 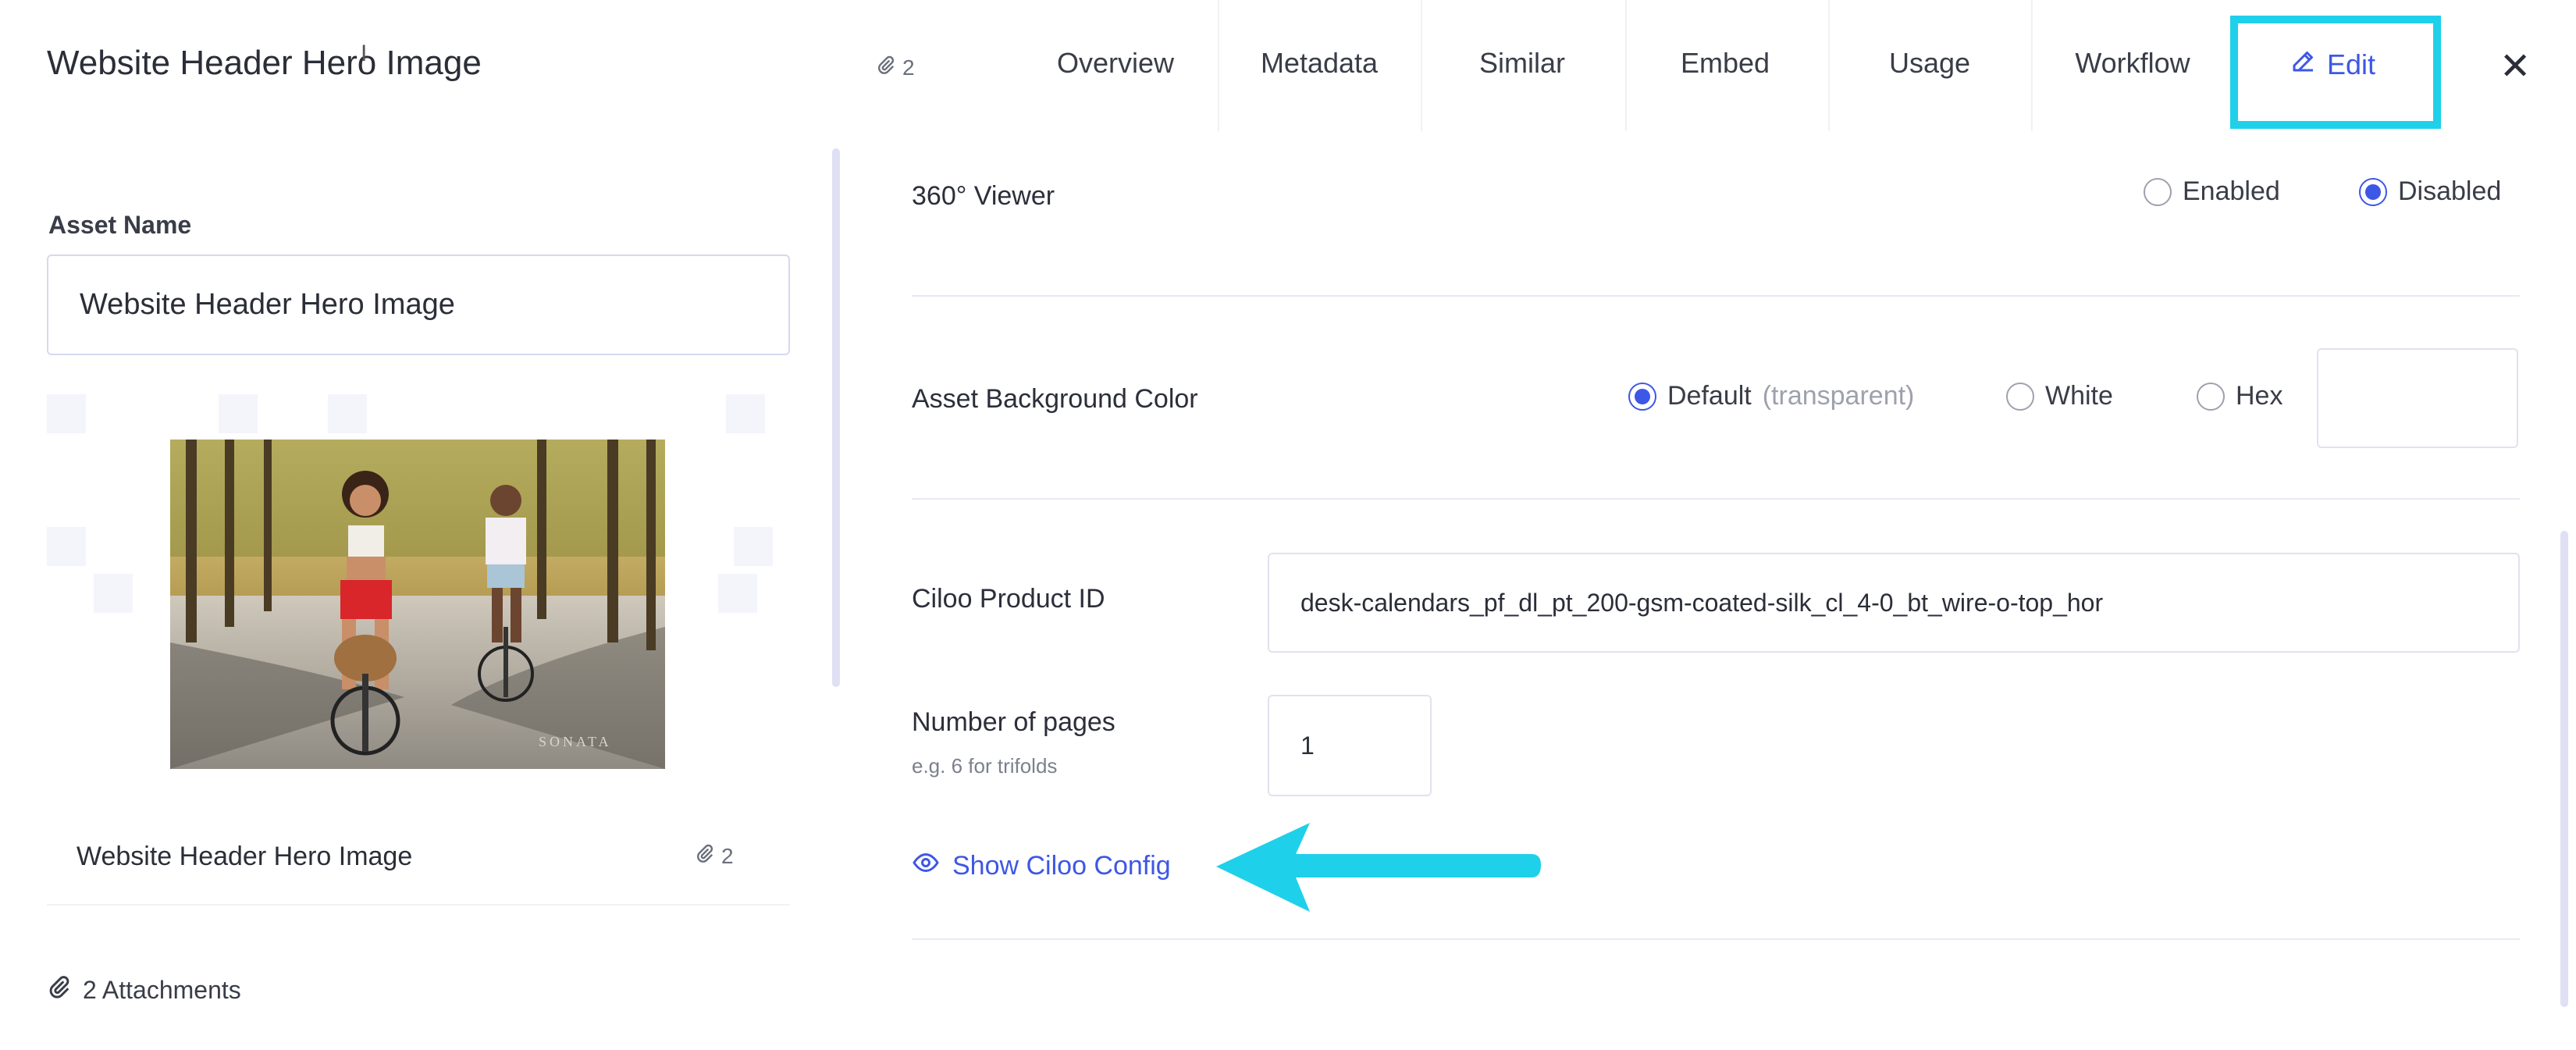 I want to click on radio-white-label: White, so click(x=2079, y=396).